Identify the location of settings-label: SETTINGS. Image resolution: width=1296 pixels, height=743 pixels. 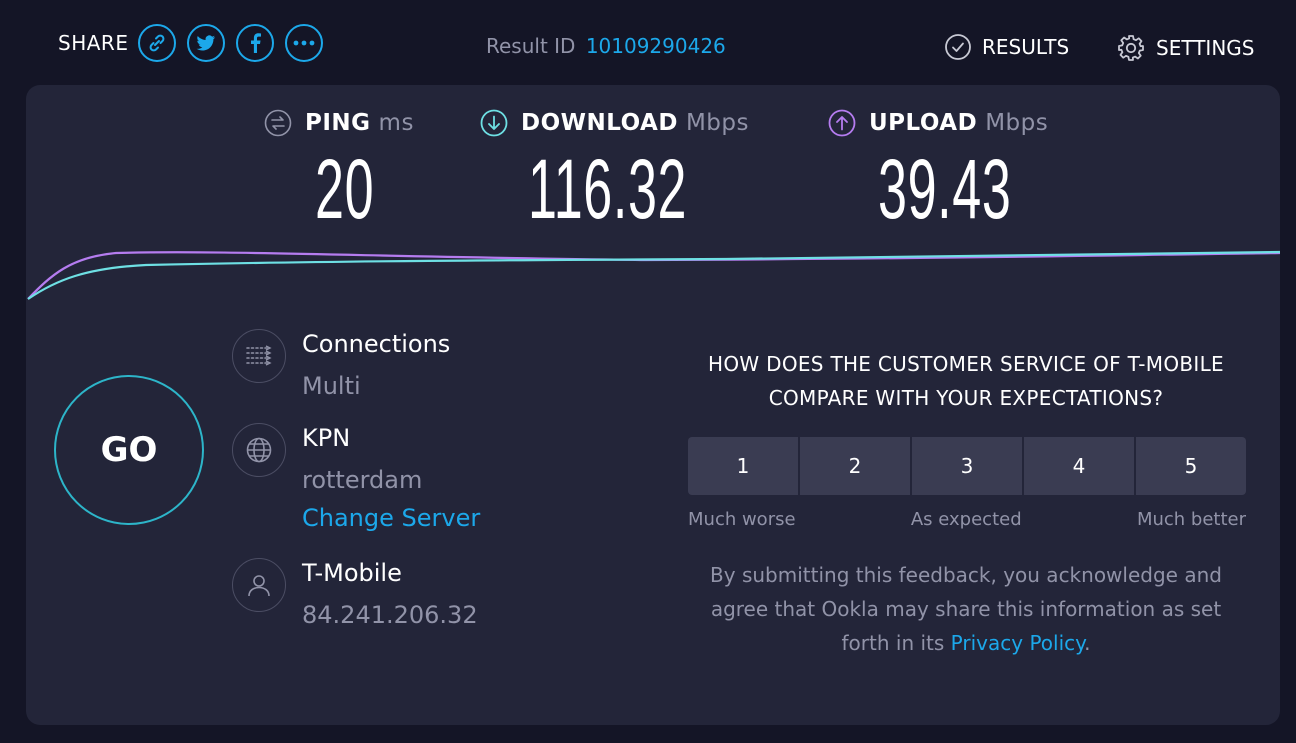
(1205, 48).